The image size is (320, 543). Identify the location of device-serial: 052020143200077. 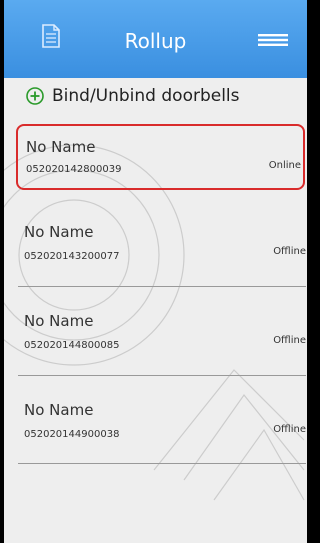
(72, 256).